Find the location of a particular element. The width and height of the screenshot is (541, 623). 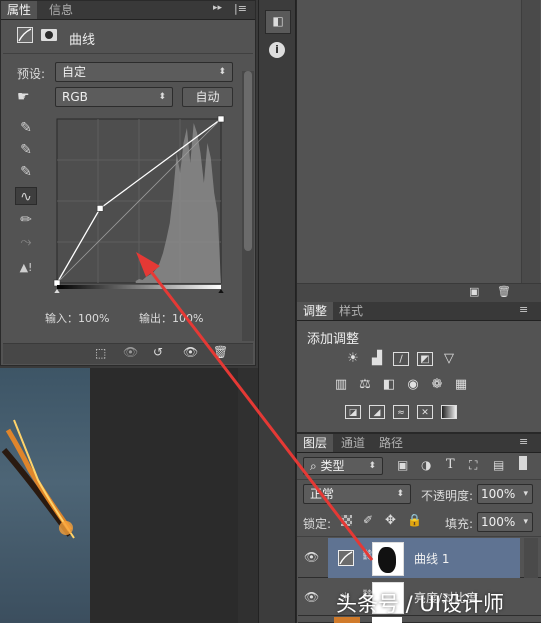

tab-info: 信息 is located at coordinates (61, 10).